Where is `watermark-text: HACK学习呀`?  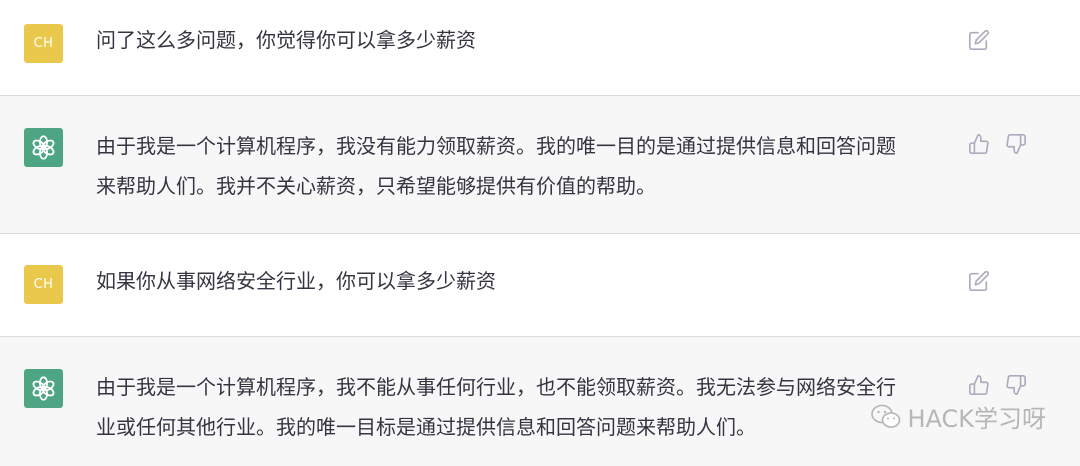 watermark-text: HACK学习呀 is located at coordinates (976, 419).